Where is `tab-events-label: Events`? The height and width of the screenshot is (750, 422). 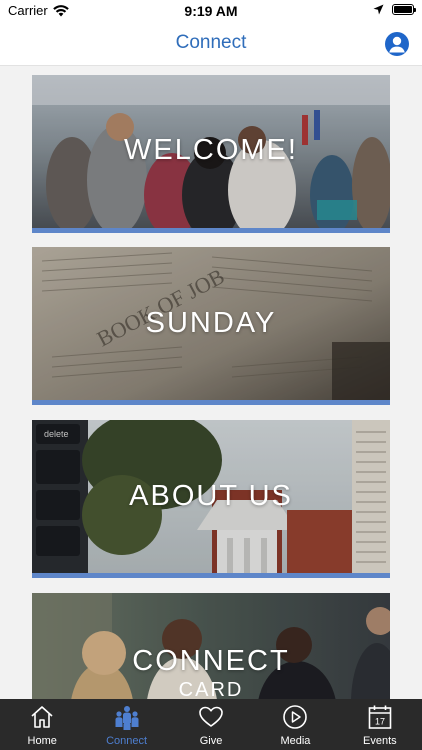 tab-events-label: Events is located at coordinates (380, 741).